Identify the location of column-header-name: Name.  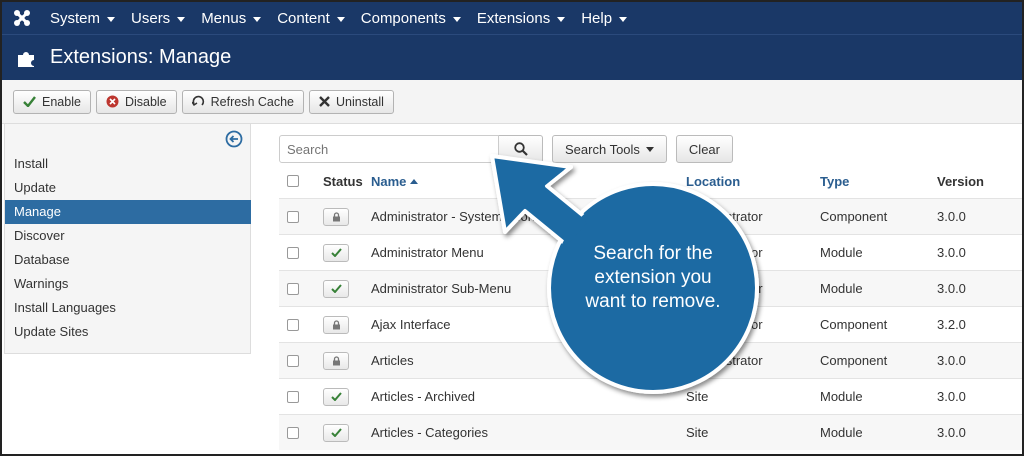
(395, 181).